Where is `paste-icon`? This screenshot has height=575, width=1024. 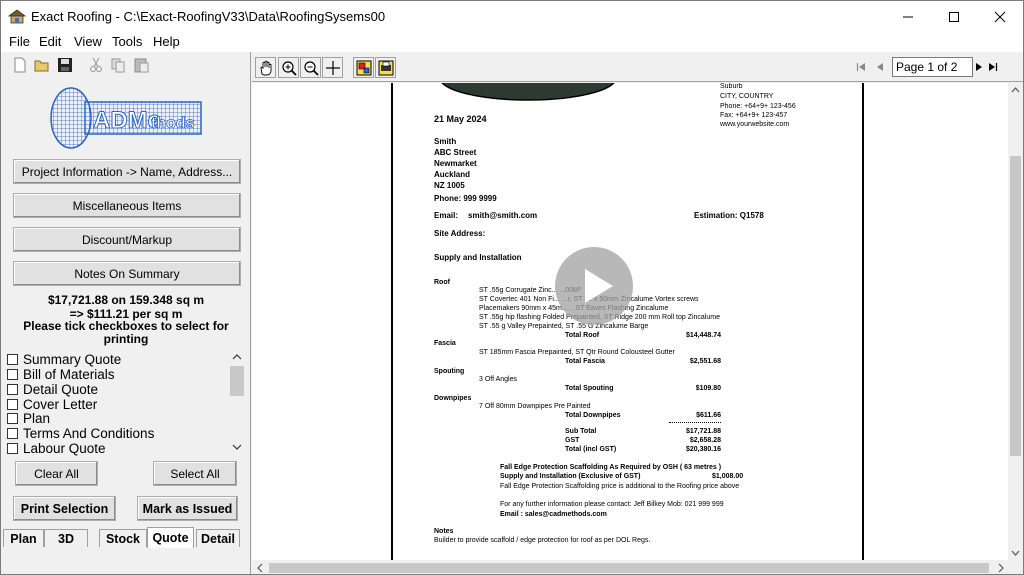 paste-icon is located at coordinates (141, 65).